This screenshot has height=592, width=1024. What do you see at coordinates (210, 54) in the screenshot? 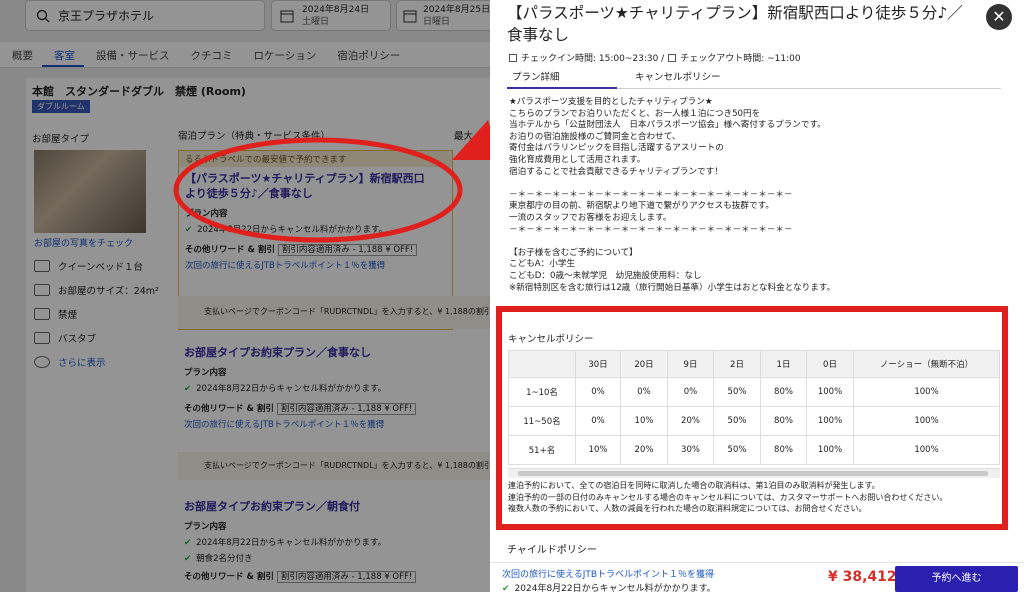
I see `tab-reviews: クチコミ` at bounding box center [210, 54].